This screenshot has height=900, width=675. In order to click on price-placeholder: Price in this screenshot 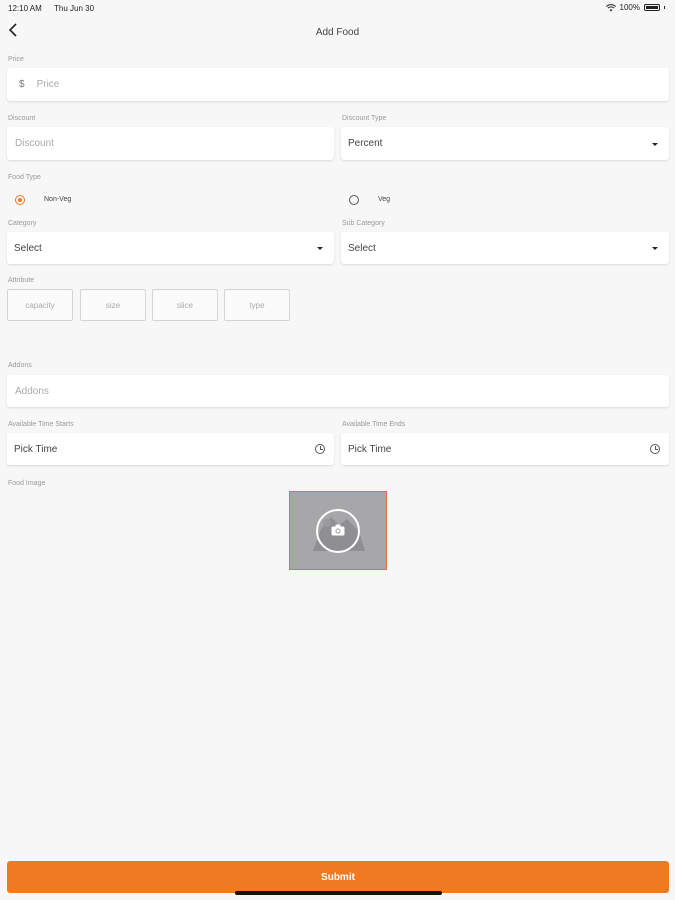, I will do `click(48, 84)`.